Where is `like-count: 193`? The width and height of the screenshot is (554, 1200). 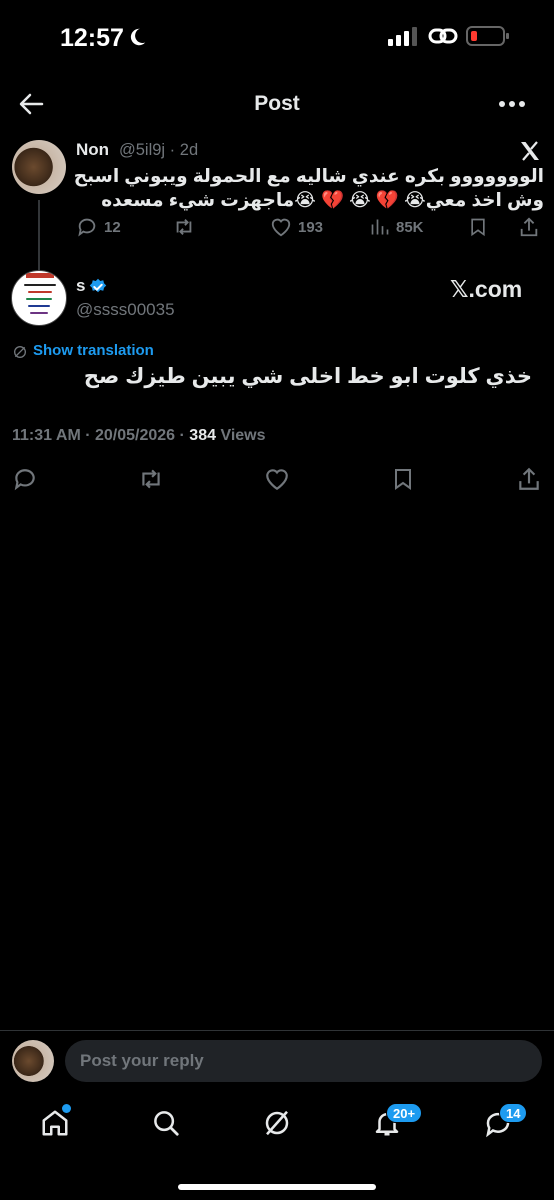 like-count: 193 is located at coordinates (311, 227).